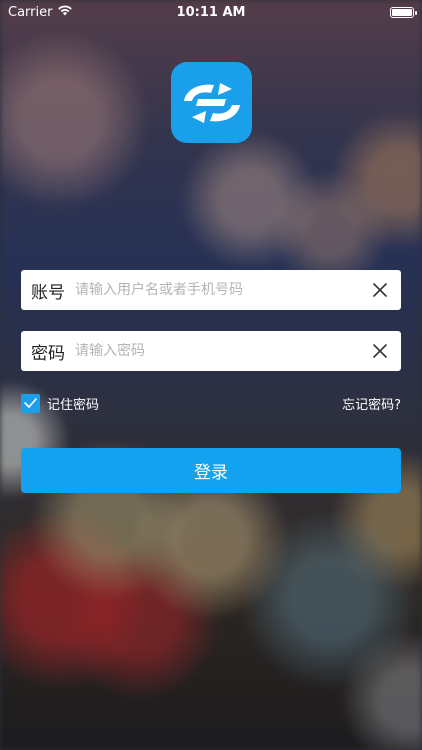 The width and height of the screenshot is (422, 750). I want to click on battery-level, so click(402, 12).